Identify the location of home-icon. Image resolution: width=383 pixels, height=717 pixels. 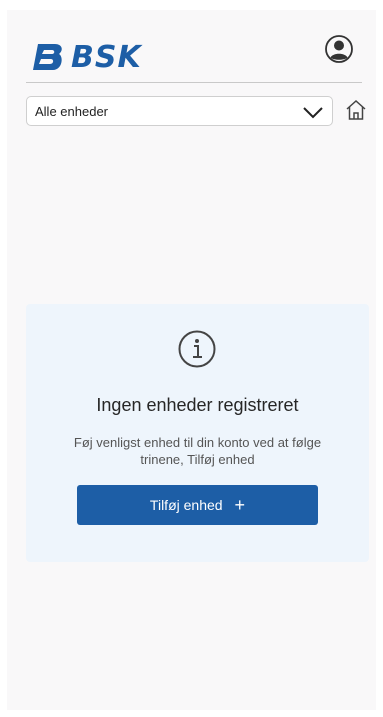
(356, 109).